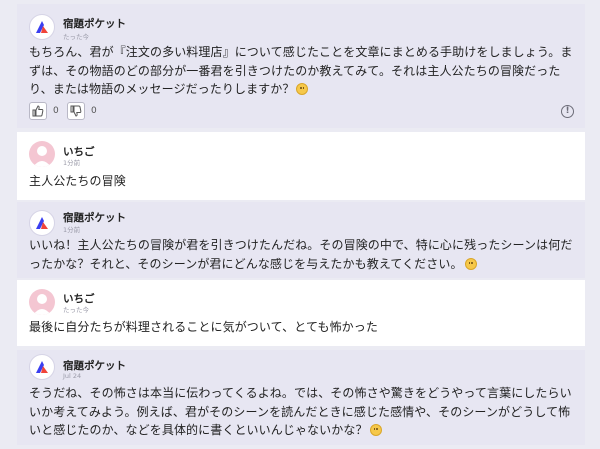 The width and height of the screenshot is (600, 449). I want to click on dislike-count: 0, so click(94, 111).